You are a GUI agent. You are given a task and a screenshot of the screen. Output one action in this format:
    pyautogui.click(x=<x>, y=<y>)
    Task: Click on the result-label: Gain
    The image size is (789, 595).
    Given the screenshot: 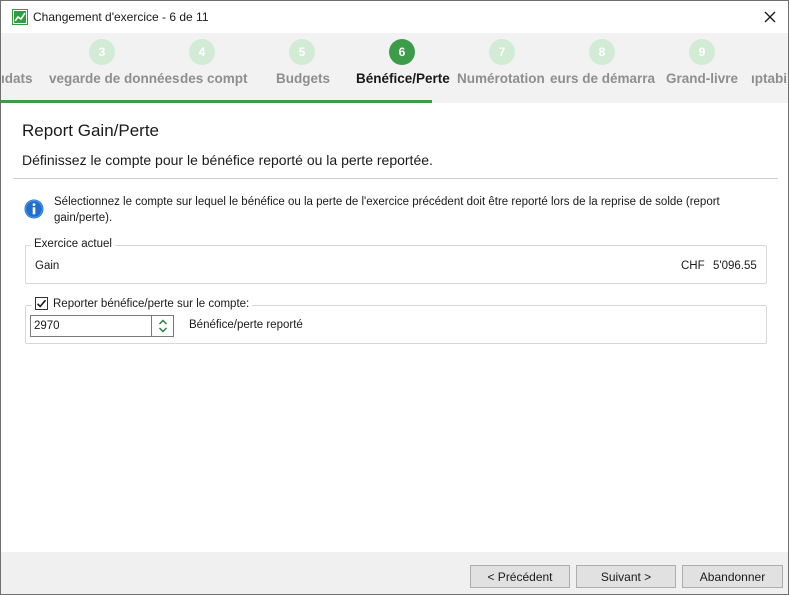 What is the action you would take?
    pyautogui.click(x=47, y=266)
    